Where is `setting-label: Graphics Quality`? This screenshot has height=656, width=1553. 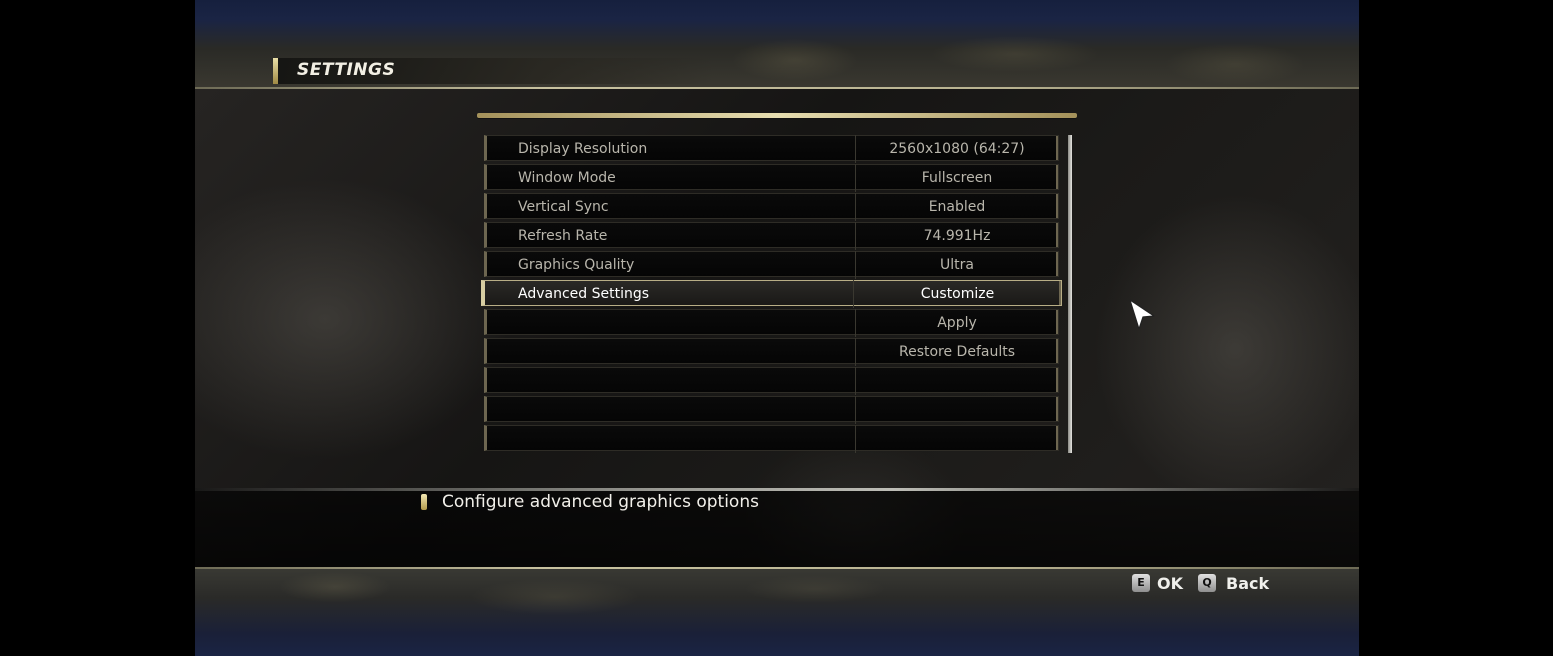 setting-label: Graphics Quality is located at coordinates (576, 265).